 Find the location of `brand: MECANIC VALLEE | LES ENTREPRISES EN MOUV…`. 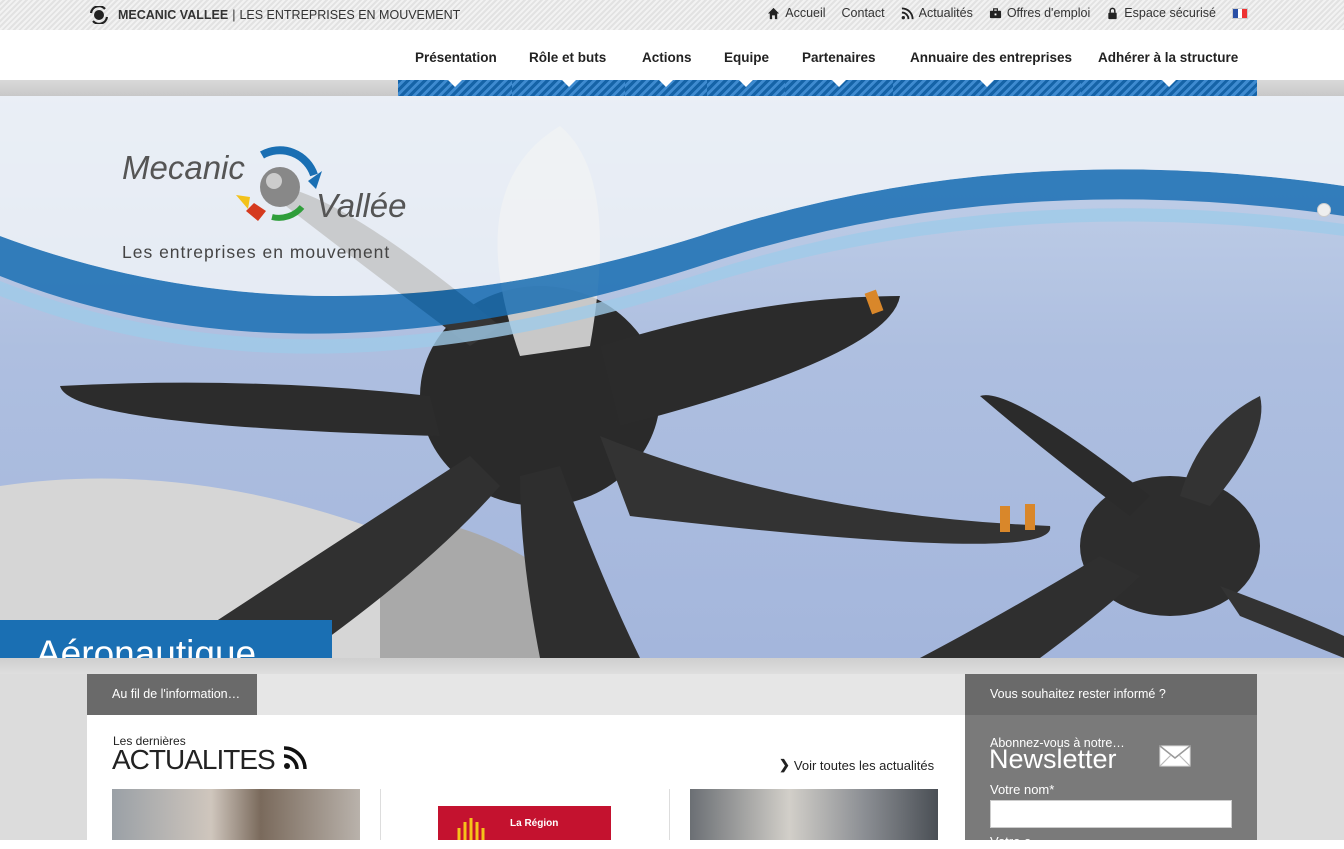

brand: MECANIC VALLEE | LES ENTREPRISES EN MOUV… is located at coordinates (274, 15).